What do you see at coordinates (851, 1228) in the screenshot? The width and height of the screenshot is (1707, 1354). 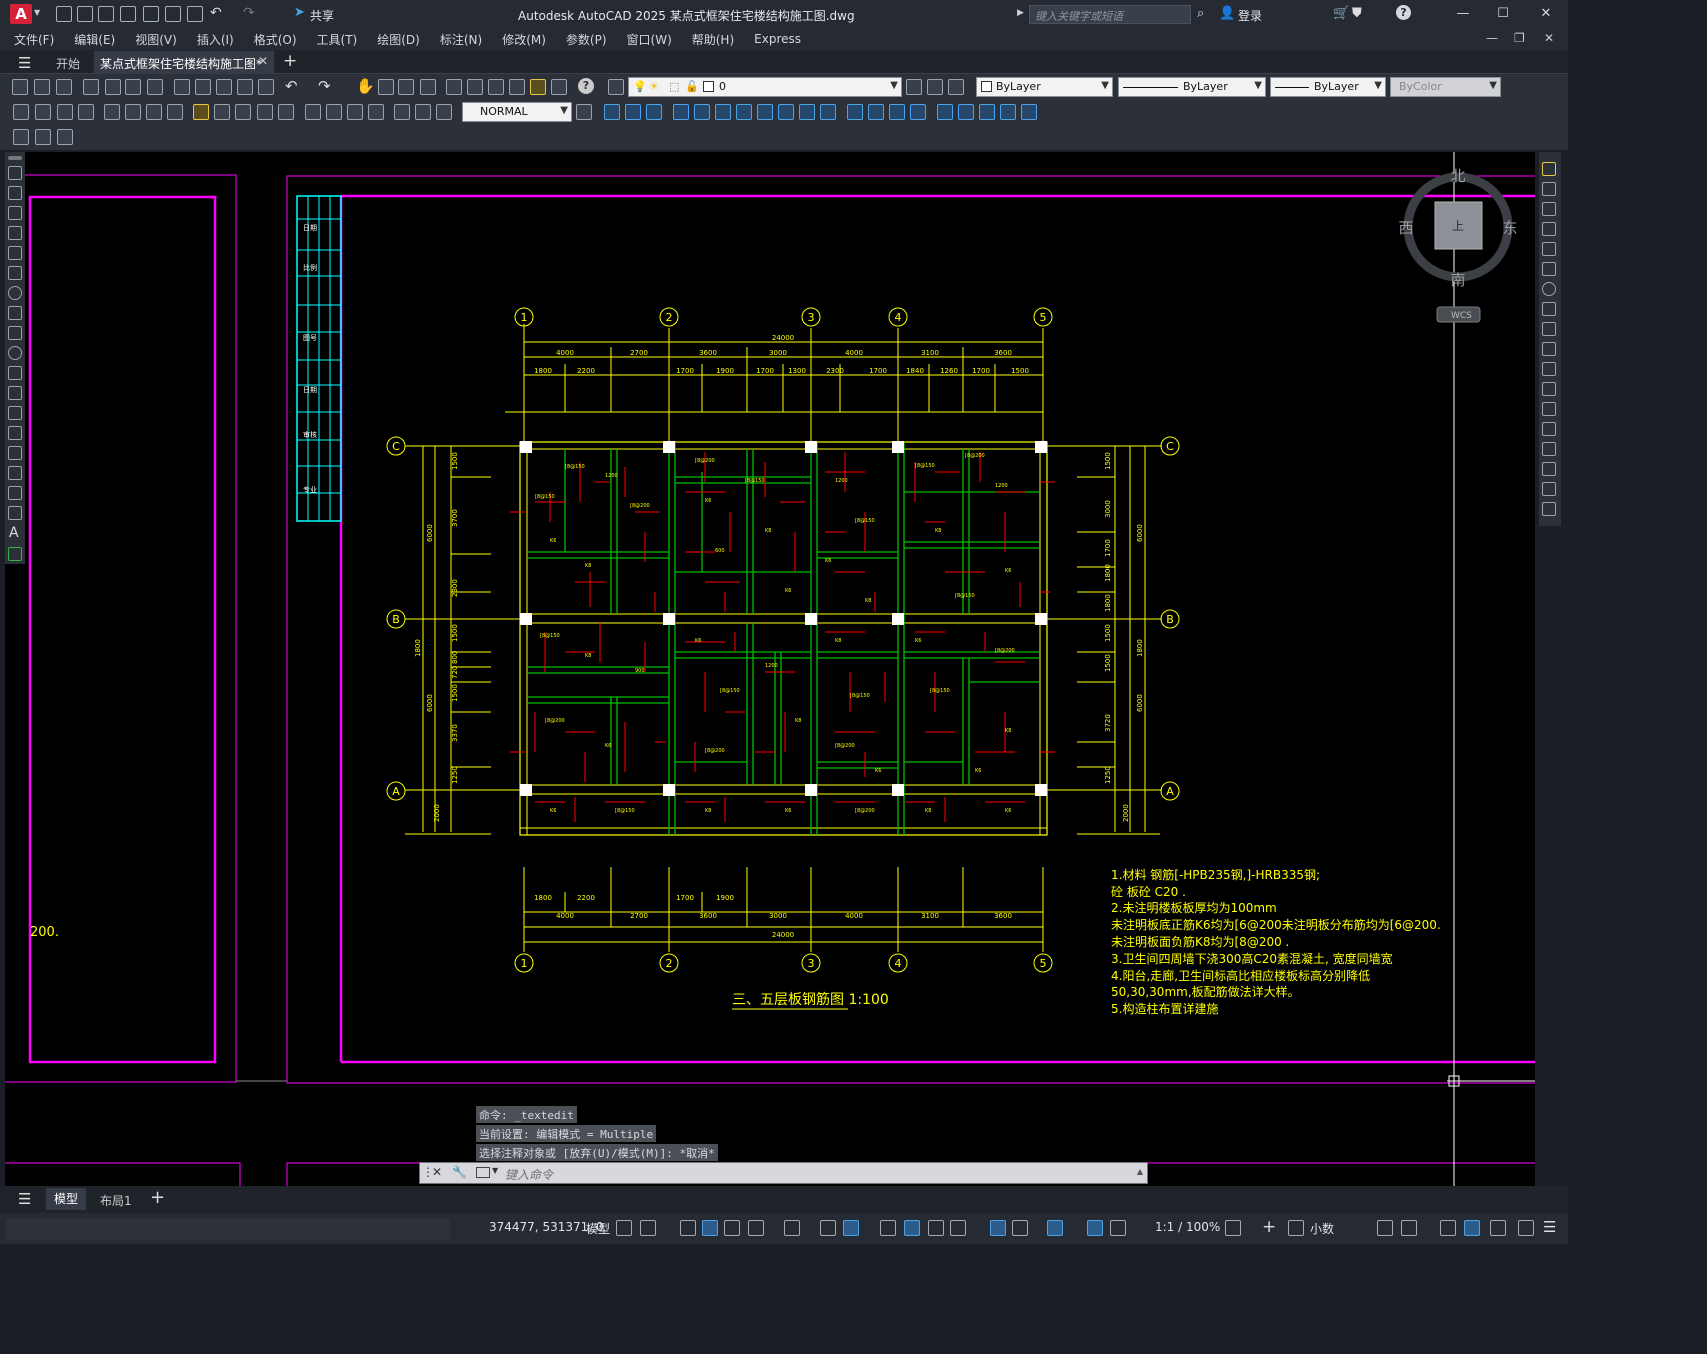 I see `object-snap-icon` at bounding box center [851, 1228].